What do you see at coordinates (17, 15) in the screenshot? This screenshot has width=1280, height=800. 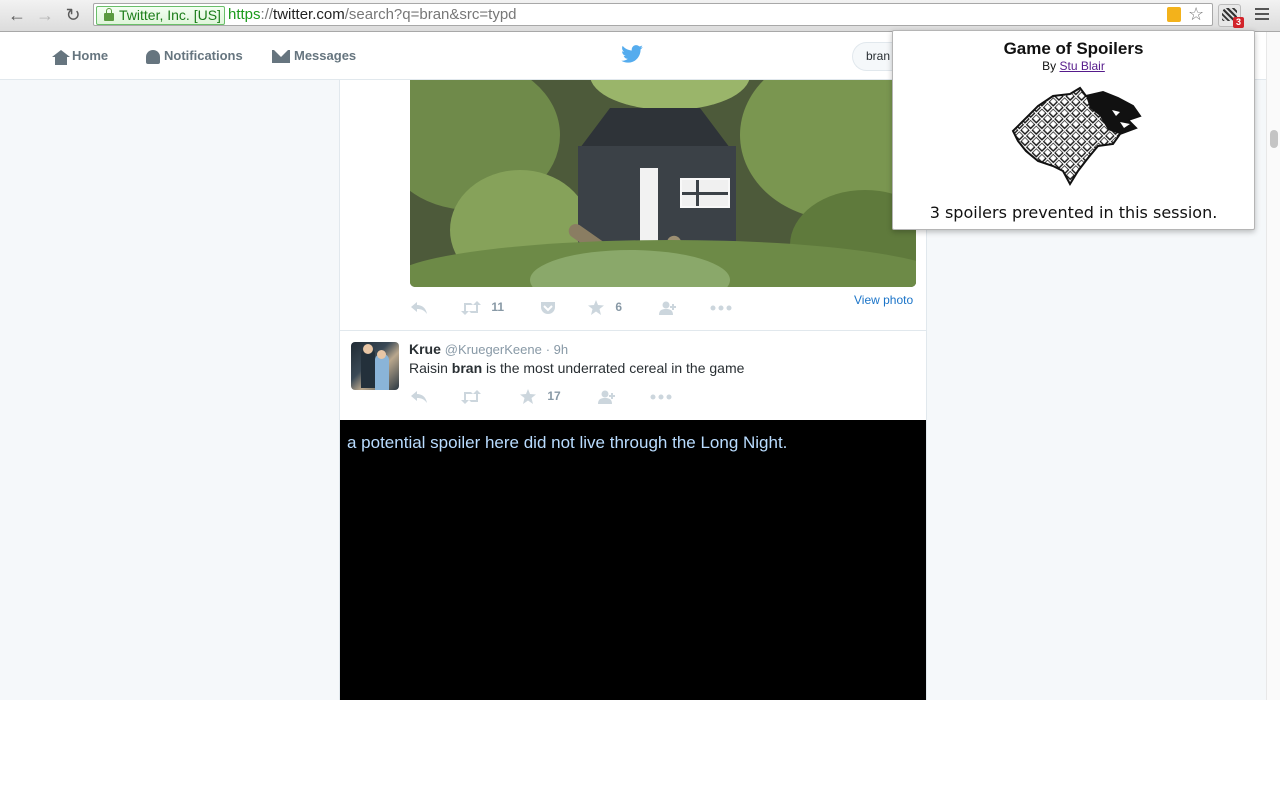 I see `back-arrow-icon: ←` at bounding box center [17, 15].